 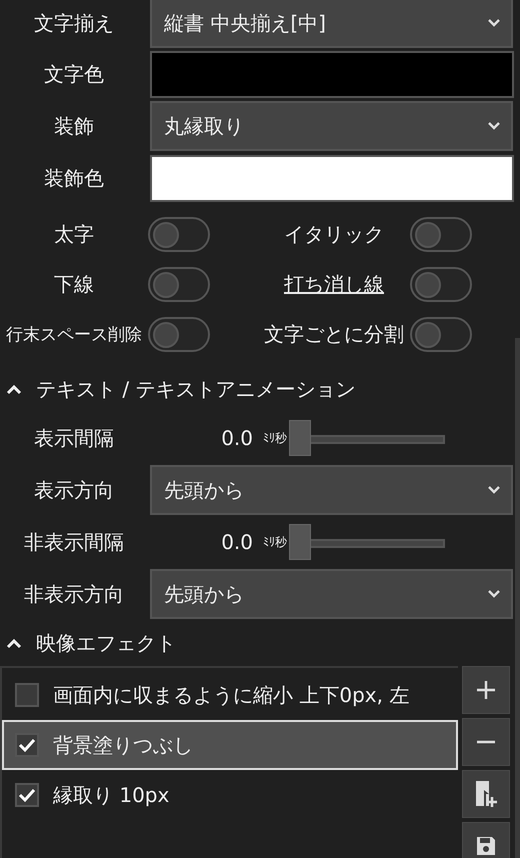 What do you see at coordinates (74, 594) in the screenshot?
I see `field-label: 非表示方向` at bounding box center [74, 594].